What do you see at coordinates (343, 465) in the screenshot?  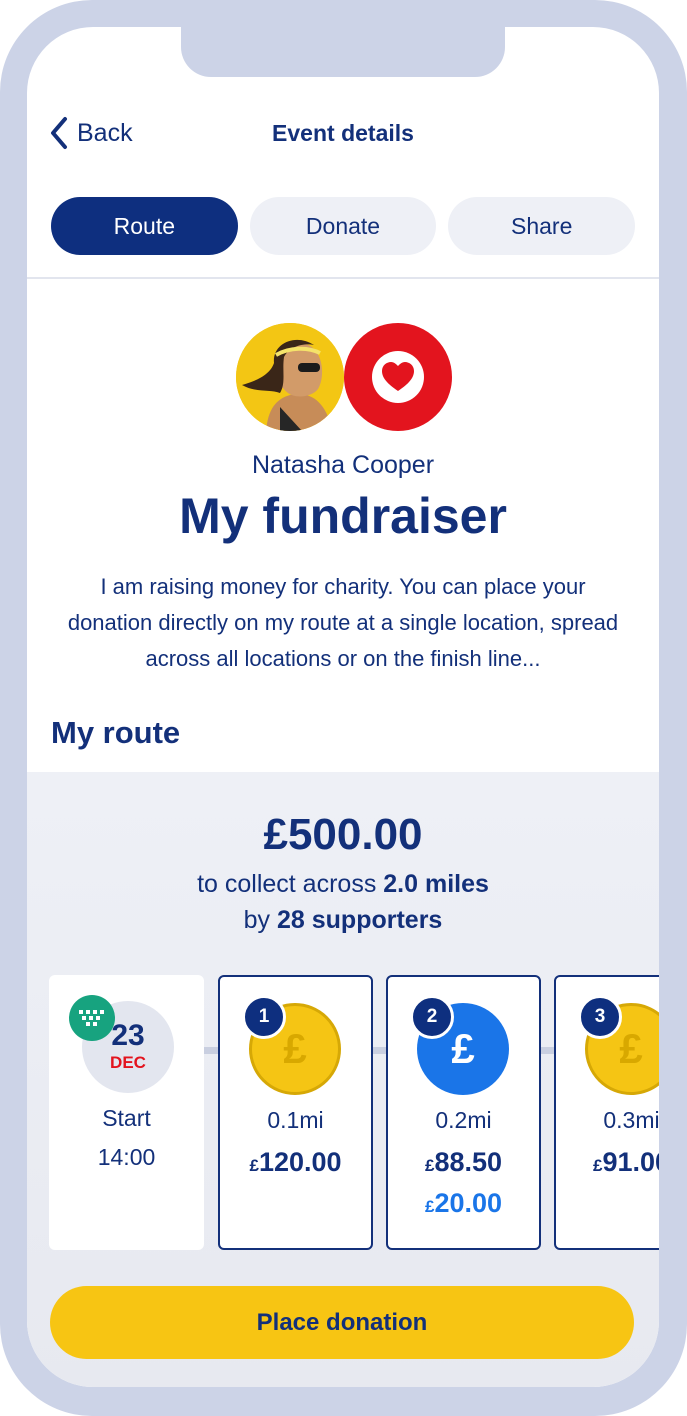 I see `fundraiser-owner: Natasha Cooper` at bounding box center [343, 465].